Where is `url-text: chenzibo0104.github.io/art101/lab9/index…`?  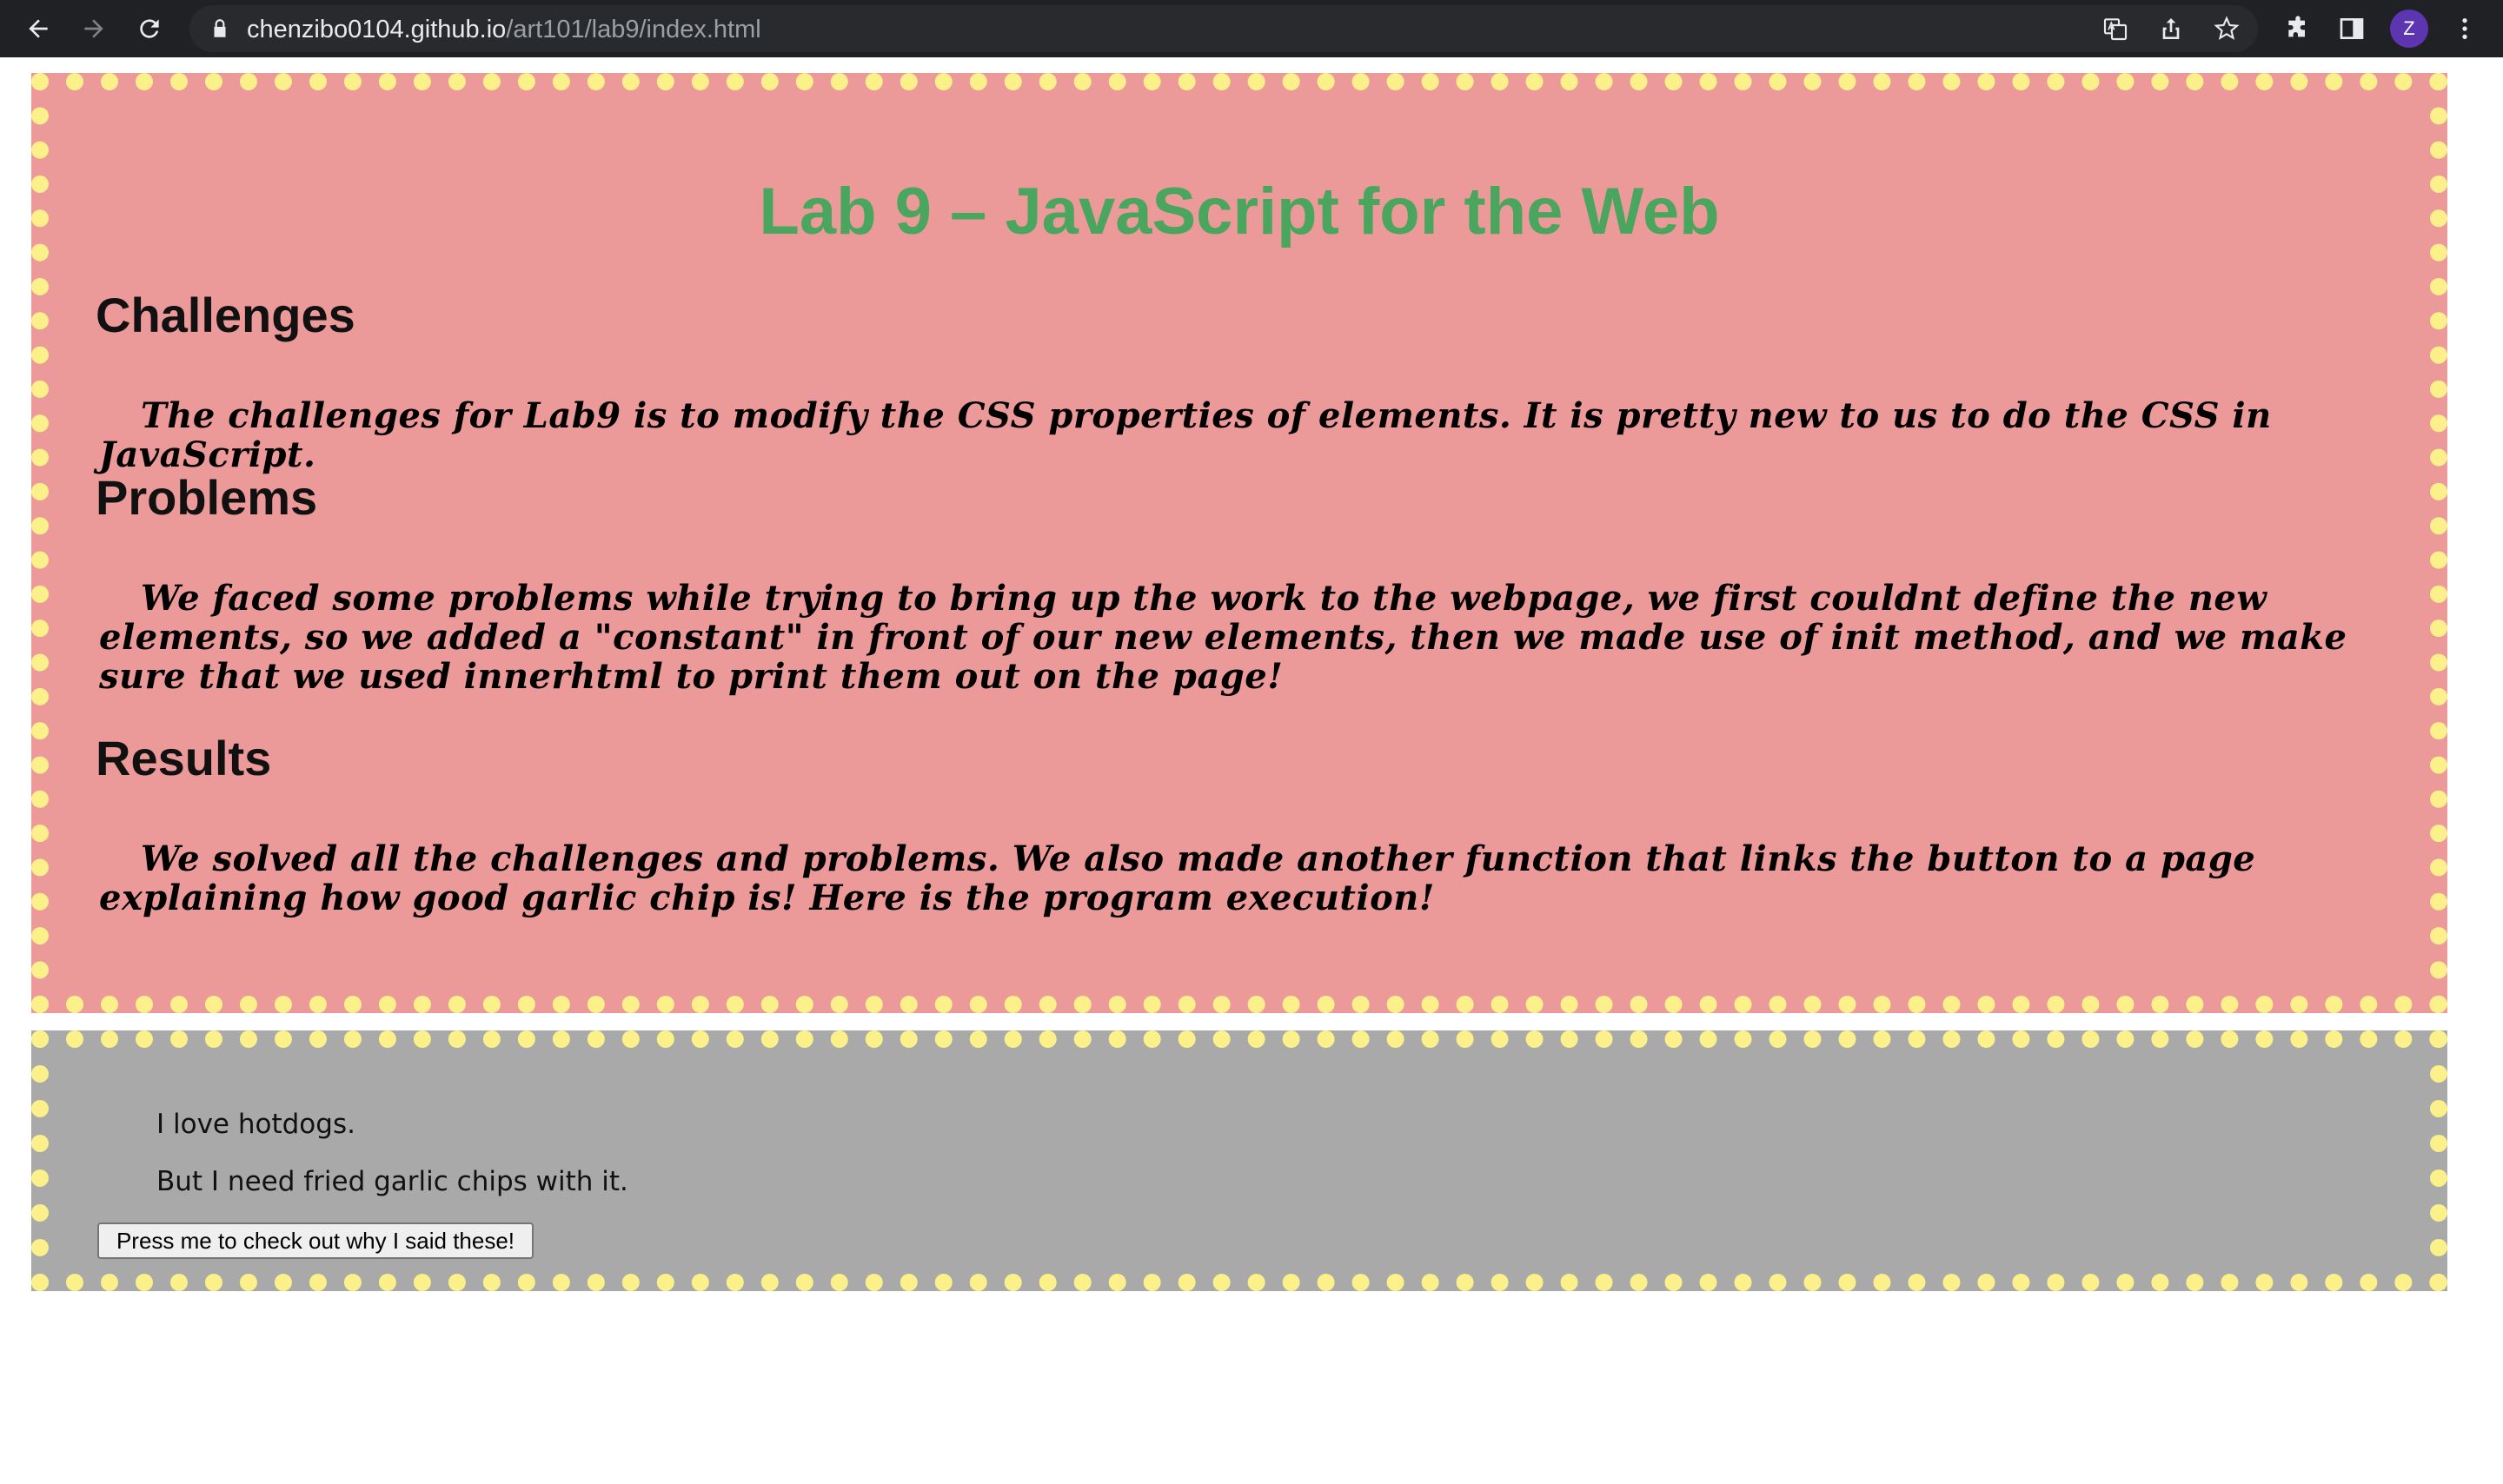
url-text: chenzibo0104.github.io/art101/lab9/index… is located at coordinates (504, 29).